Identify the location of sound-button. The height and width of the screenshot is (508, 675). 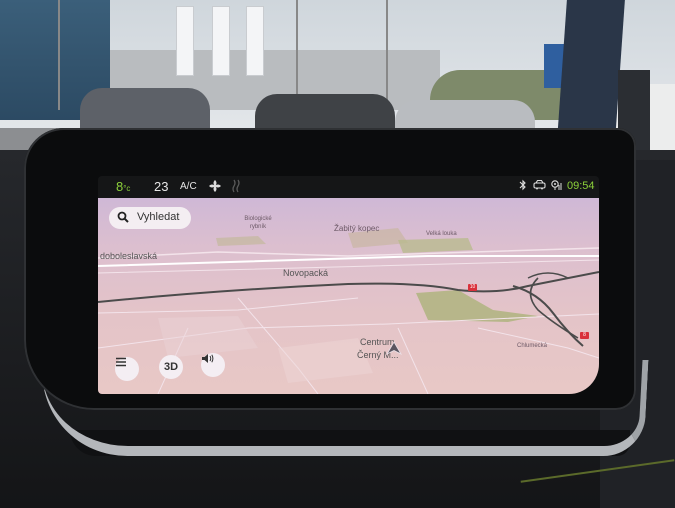
(213, 365).